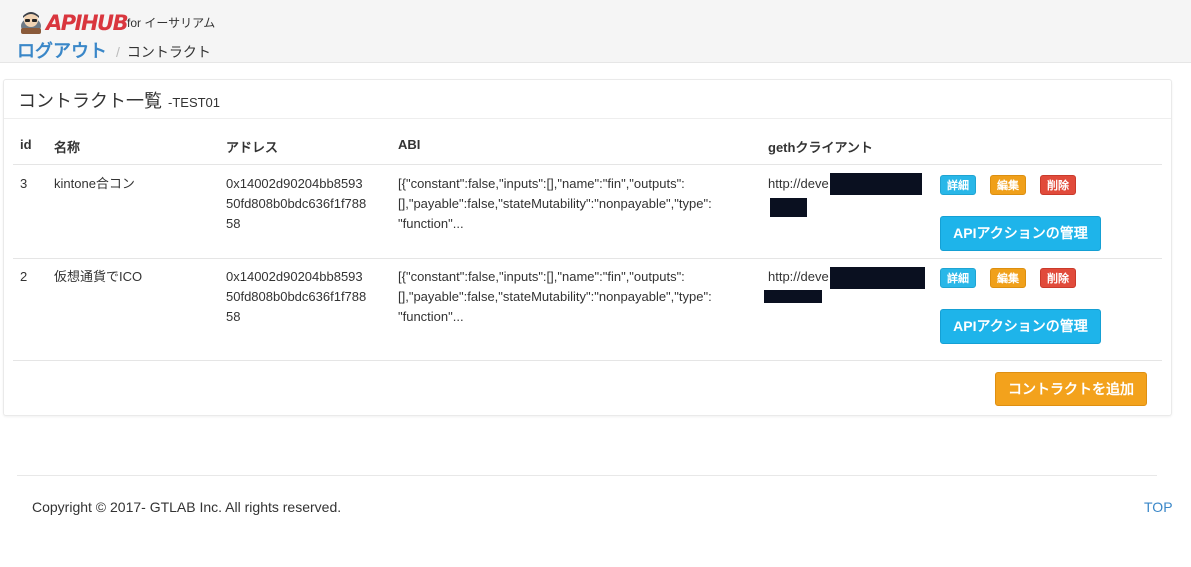  I want to click on row-id: 2, so click(24, 276).